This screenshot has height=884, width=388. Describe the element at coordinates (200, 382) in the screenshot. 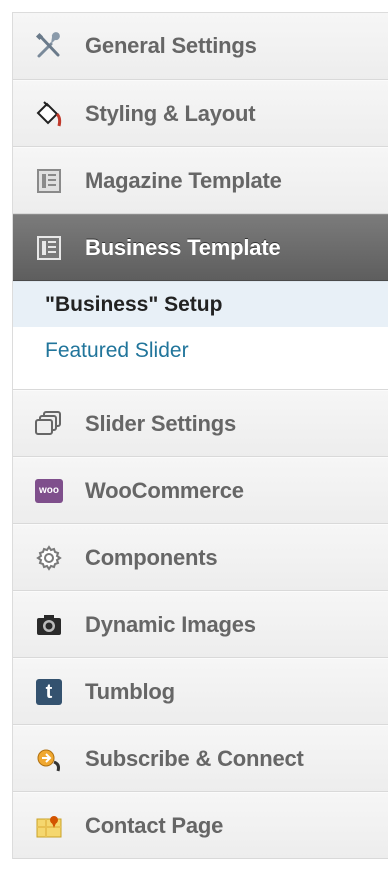

I see `submenu-spacer` at that location.